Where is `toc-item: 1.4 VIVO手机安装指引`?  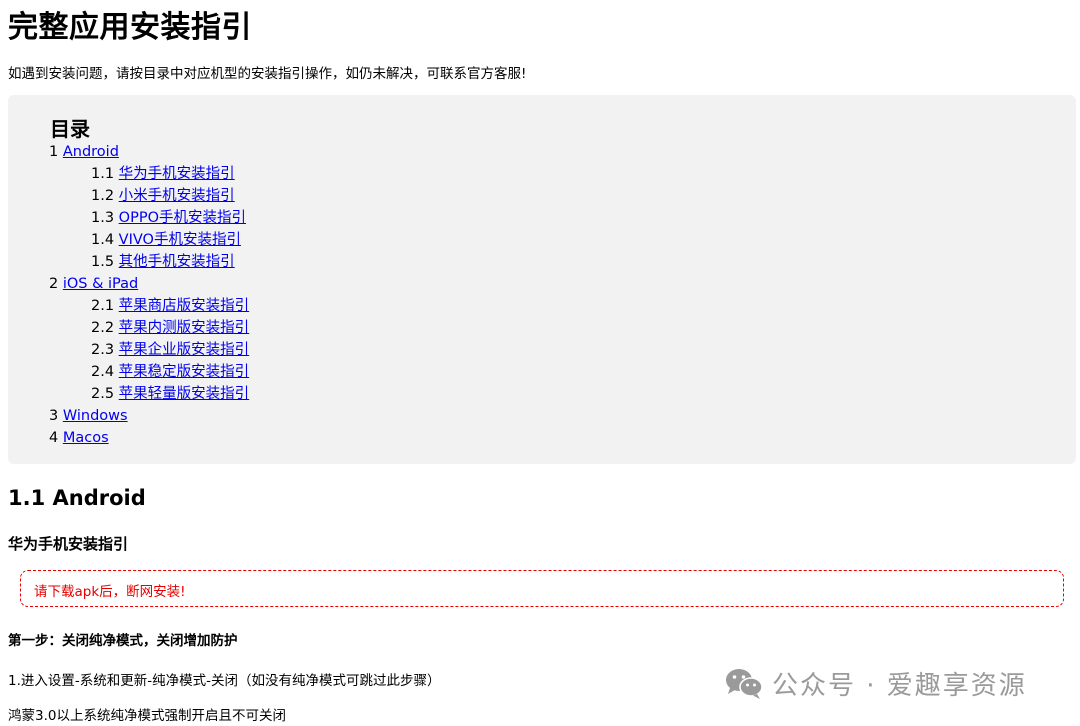
toc-item: 1.4 VIVO手机安装指引 is located at coordinates (149, 240).